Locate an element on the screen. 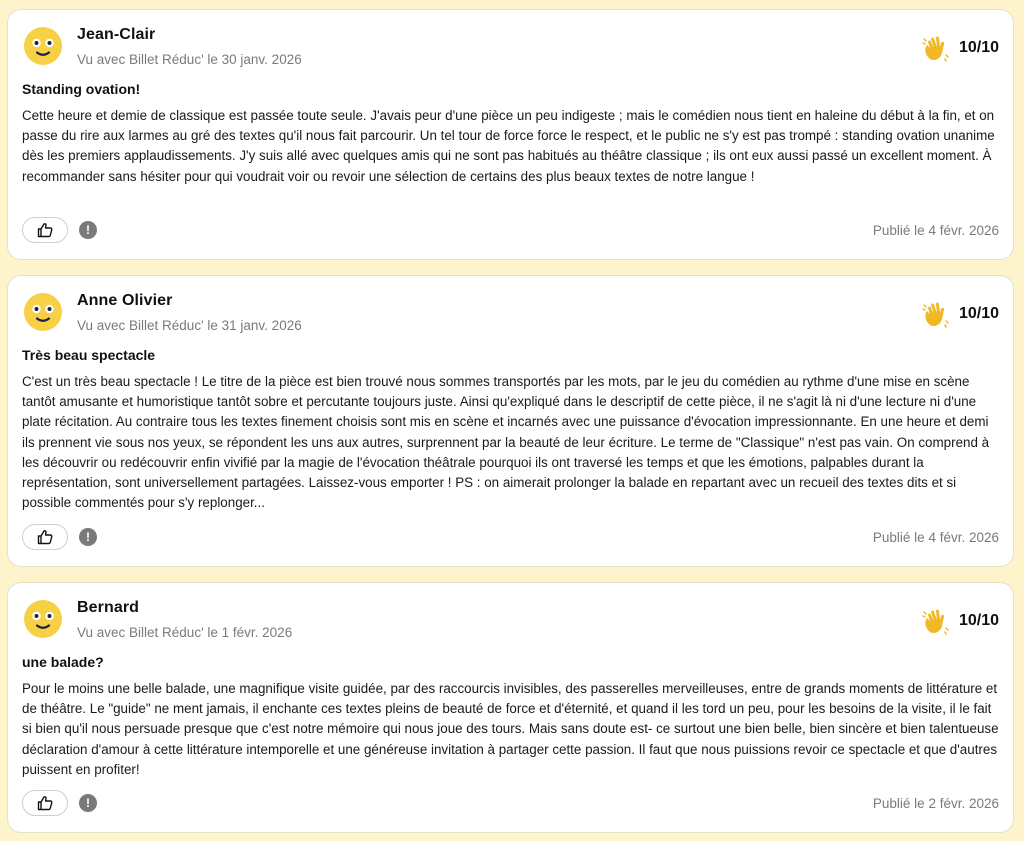 The height and width of the screenshot is (841, 1024). reviewer-name: Anne Olivier is located at coordinates (125, 300).